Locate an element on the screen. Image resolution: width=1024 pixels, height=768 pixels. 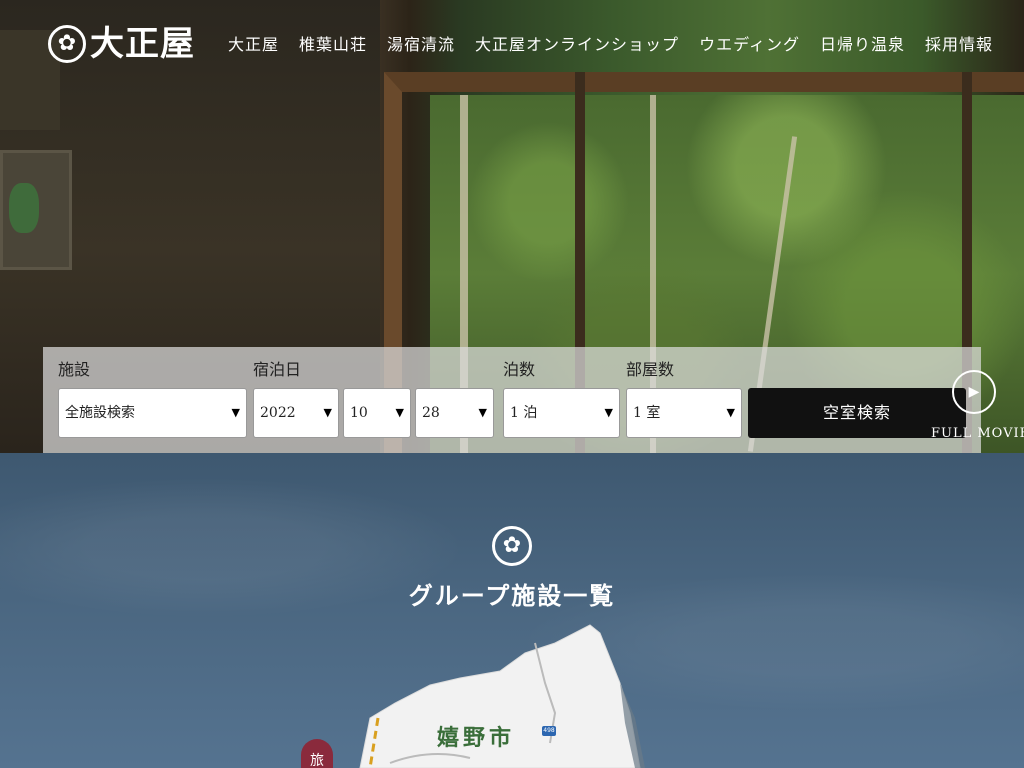
facility-label: 施設 is located at coordinates (74, 369).